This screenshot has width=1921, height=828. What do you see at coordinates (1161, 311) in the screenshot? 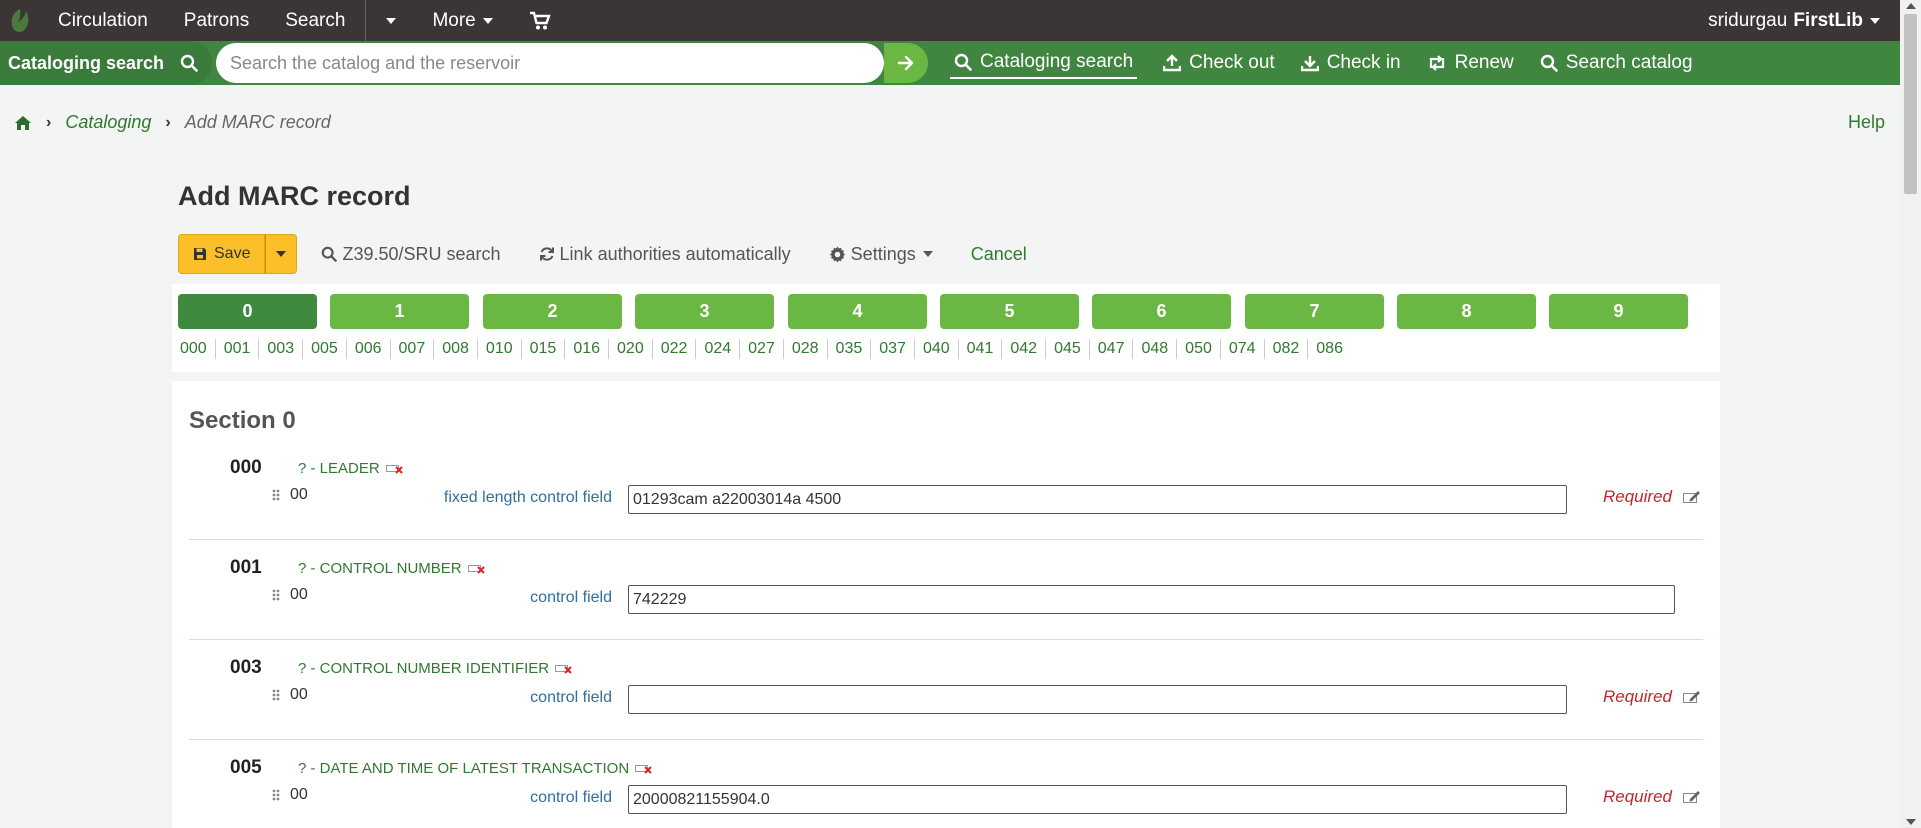
I see `tab-6: 6` at bounding box center [1161, 311].